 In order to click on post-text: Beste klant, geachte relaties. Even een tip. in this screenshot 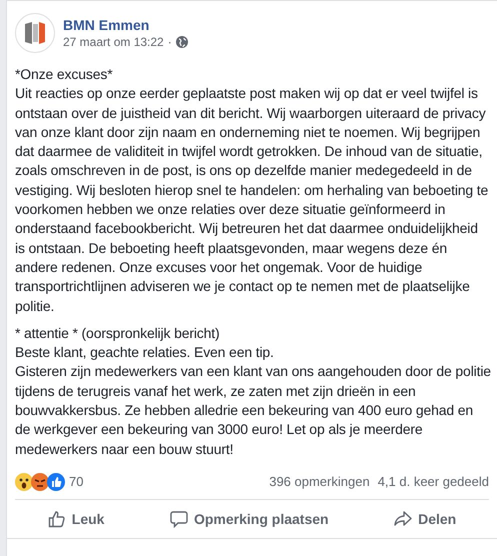, I will do `click(145, 352)`.